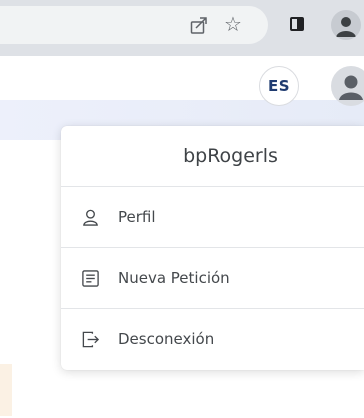  I want to click on menu-item-new-request: Nueva Petición, so click(212, 278).